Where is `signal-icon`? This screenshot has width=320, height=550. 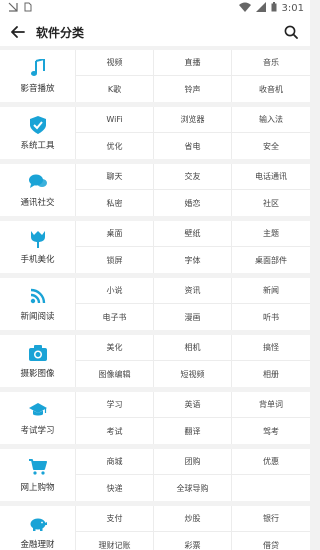
signal-icon is located at coordinates (260, 8).